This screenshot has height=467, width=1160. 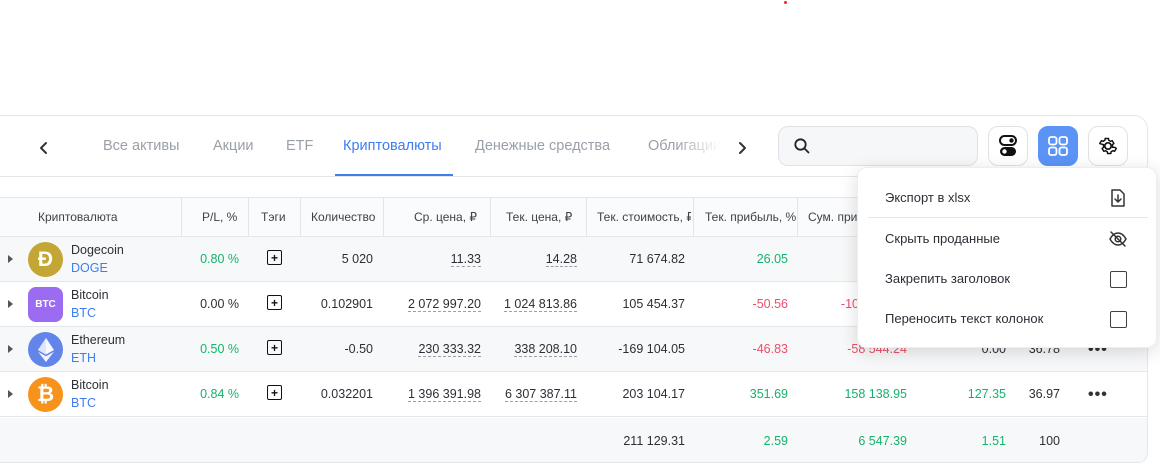 I want to click on tab-all-assets: Все активы, so click(x=141, y=146).